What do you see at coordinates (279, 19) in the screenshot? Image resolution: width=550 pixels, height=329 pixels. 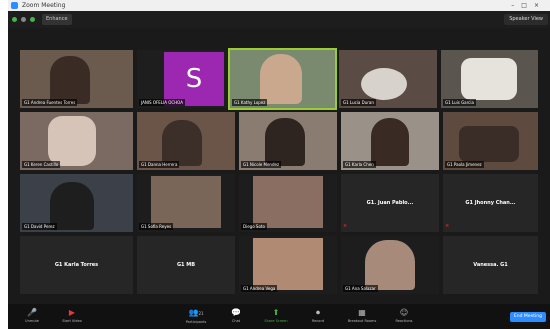 I see `meeting-top-bar: Enhance Speaker View` at bounding box center [279, 19].